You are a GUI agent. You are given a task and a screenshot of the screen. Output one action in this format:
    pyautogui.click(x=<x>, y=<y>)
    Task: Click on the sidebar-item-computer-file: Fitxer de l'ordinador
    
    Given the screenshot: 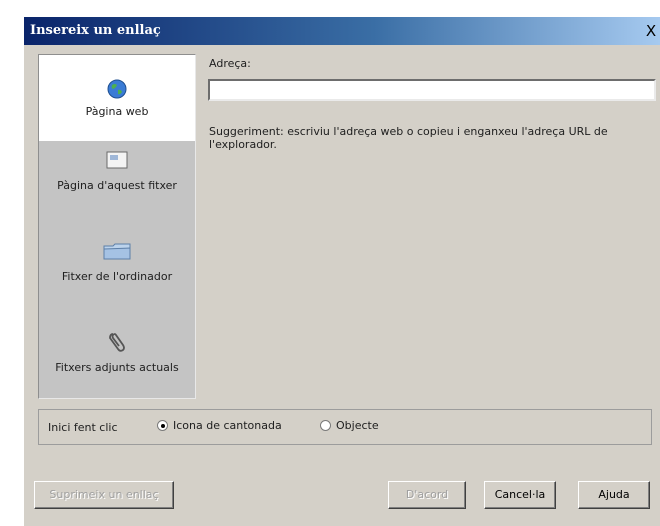 What is the action you would take?
    pyautogui.click(x=117, y=274)
    